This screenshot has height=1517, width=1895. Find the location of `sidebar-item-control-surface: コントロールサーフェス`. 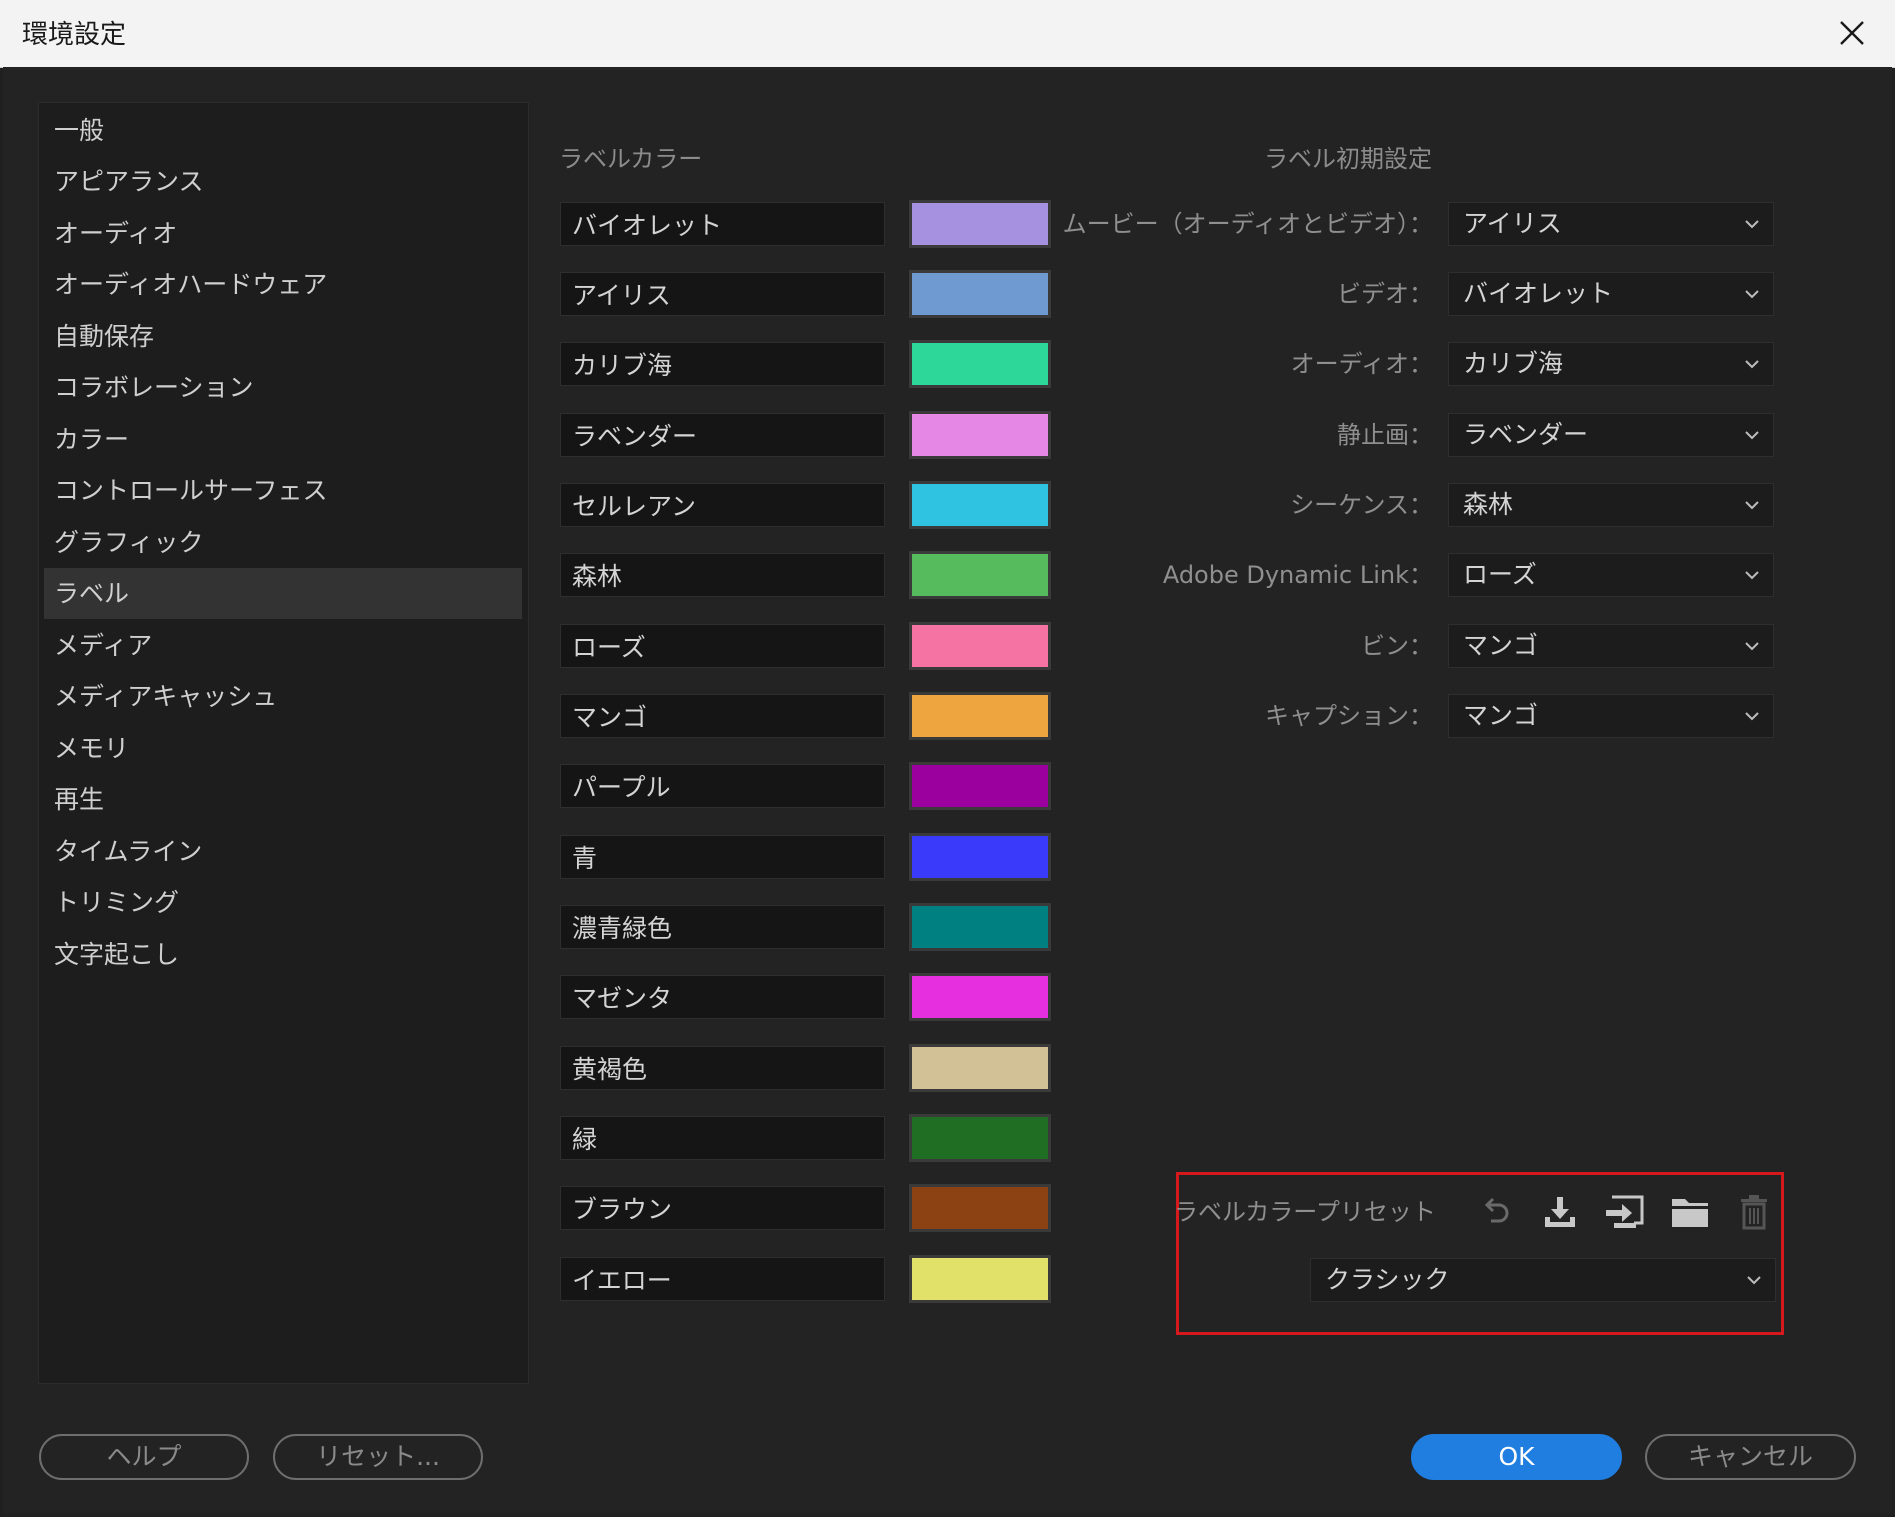

sidebar-item-control-surface: コントロールサーフェス is located at coordinates (283, 490).